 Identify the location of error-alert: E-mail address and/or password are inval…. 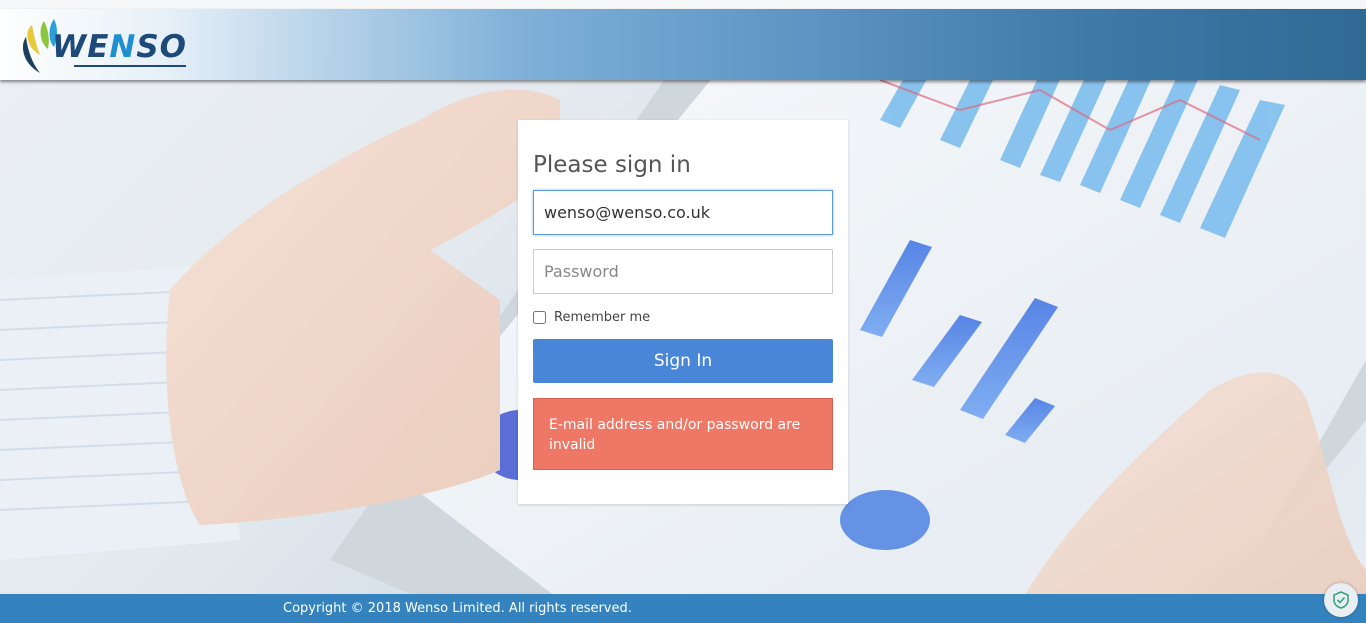
(683, 434).